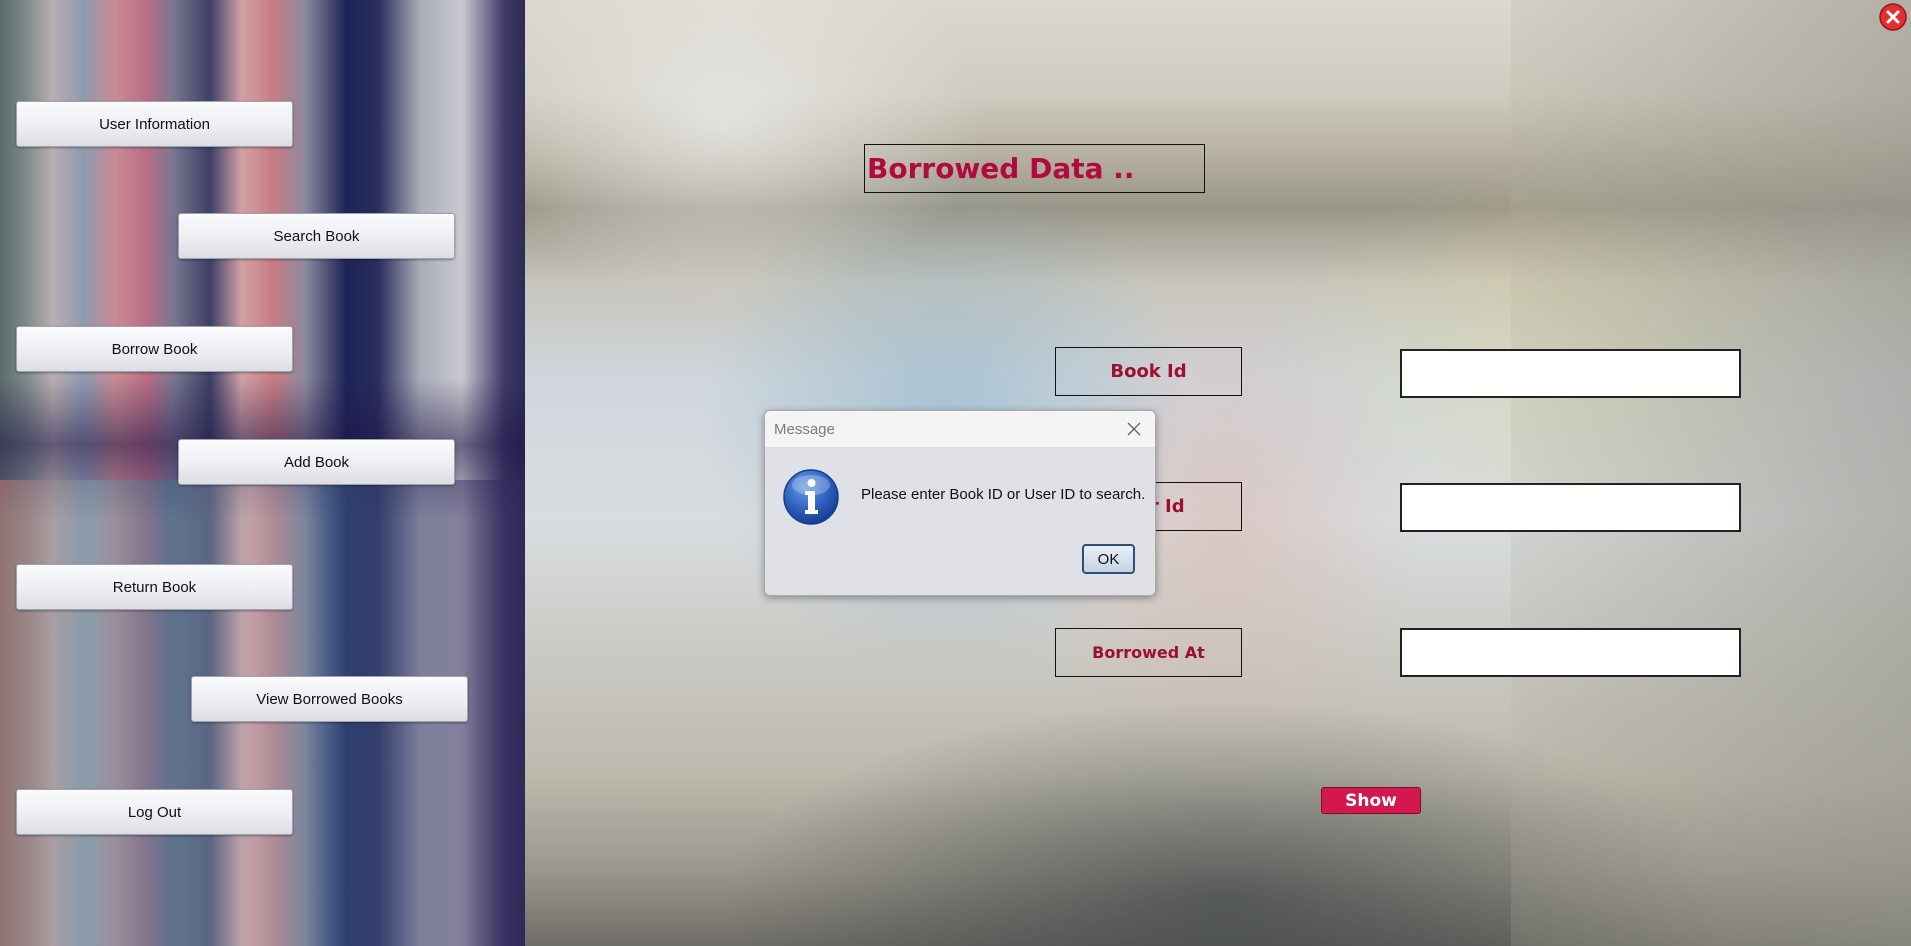 The height and width of the screenshot is (946, 1911). Describe the element at coordinates (1034, 168) in the screenshot. I see `page-title: Borrowed Data ..` at that location.